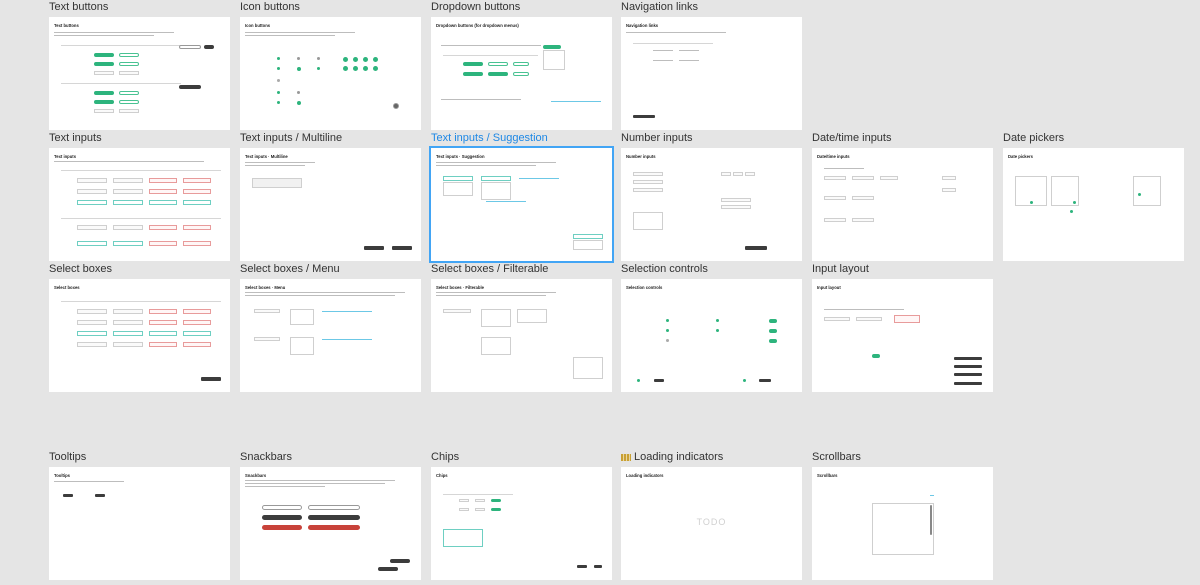  I want to click on frame-heading: Select boxes, so click(67, 287).